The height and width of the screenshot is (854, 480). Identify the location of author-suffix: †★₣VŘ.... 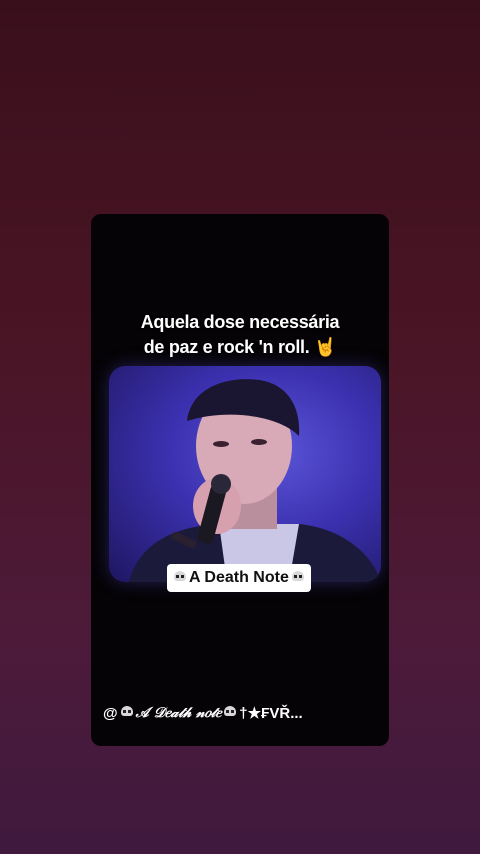
(271, 713).